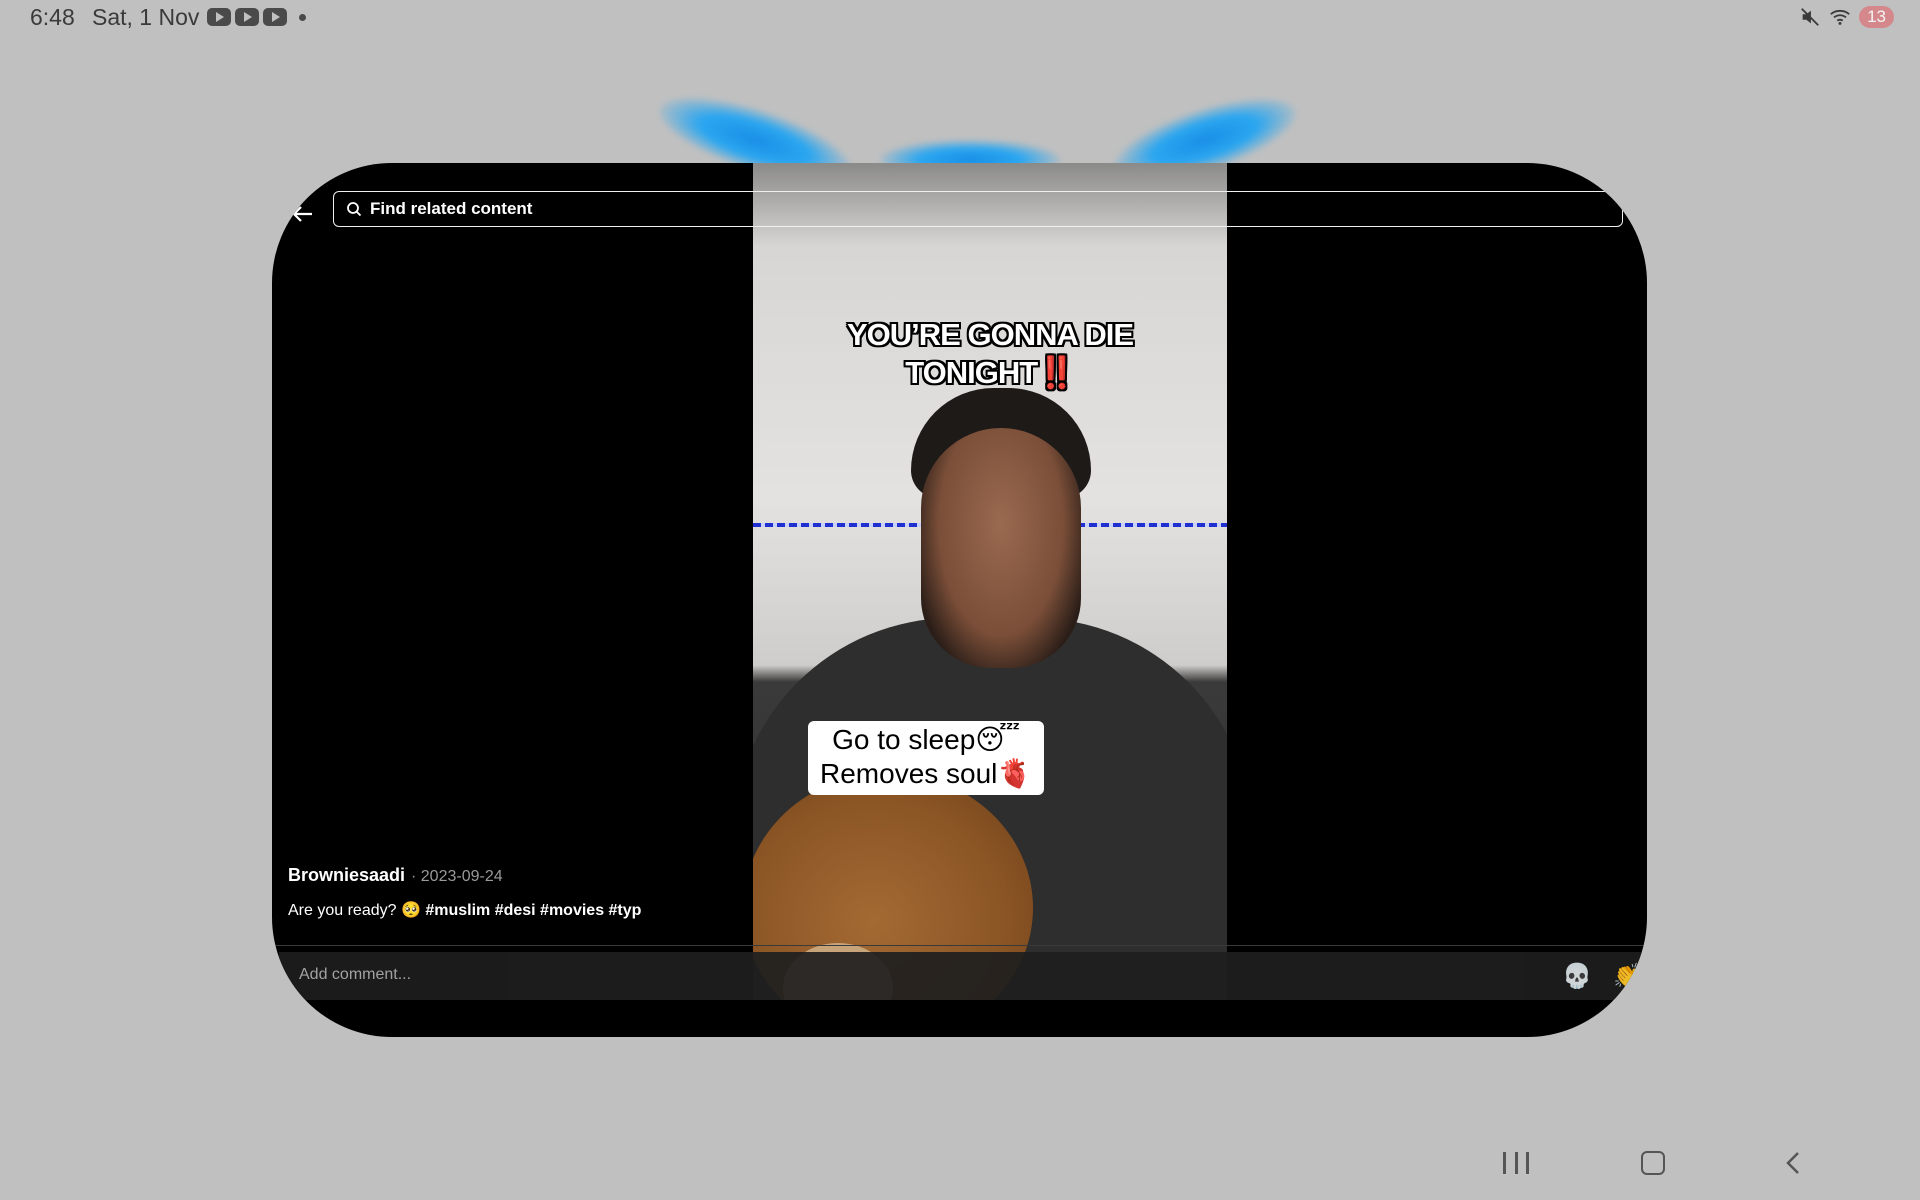 The height and width of the screenshot is (1200, 1920). Describe the element at coordinates (1810, 17) in the screenshot. I see `mute-icon` at that location.